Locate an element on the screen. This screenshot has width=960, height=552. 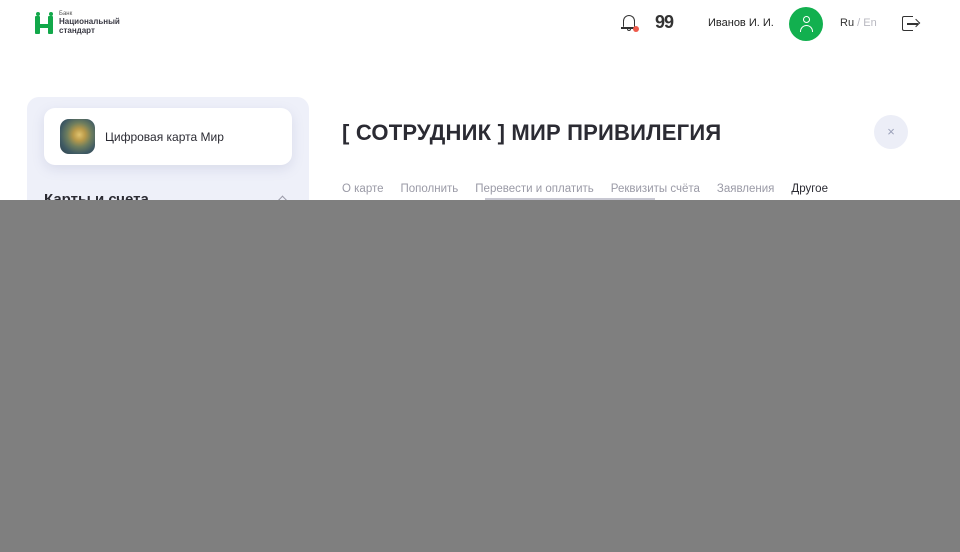
tab-about: О карте is located at coordinates (363, 189).